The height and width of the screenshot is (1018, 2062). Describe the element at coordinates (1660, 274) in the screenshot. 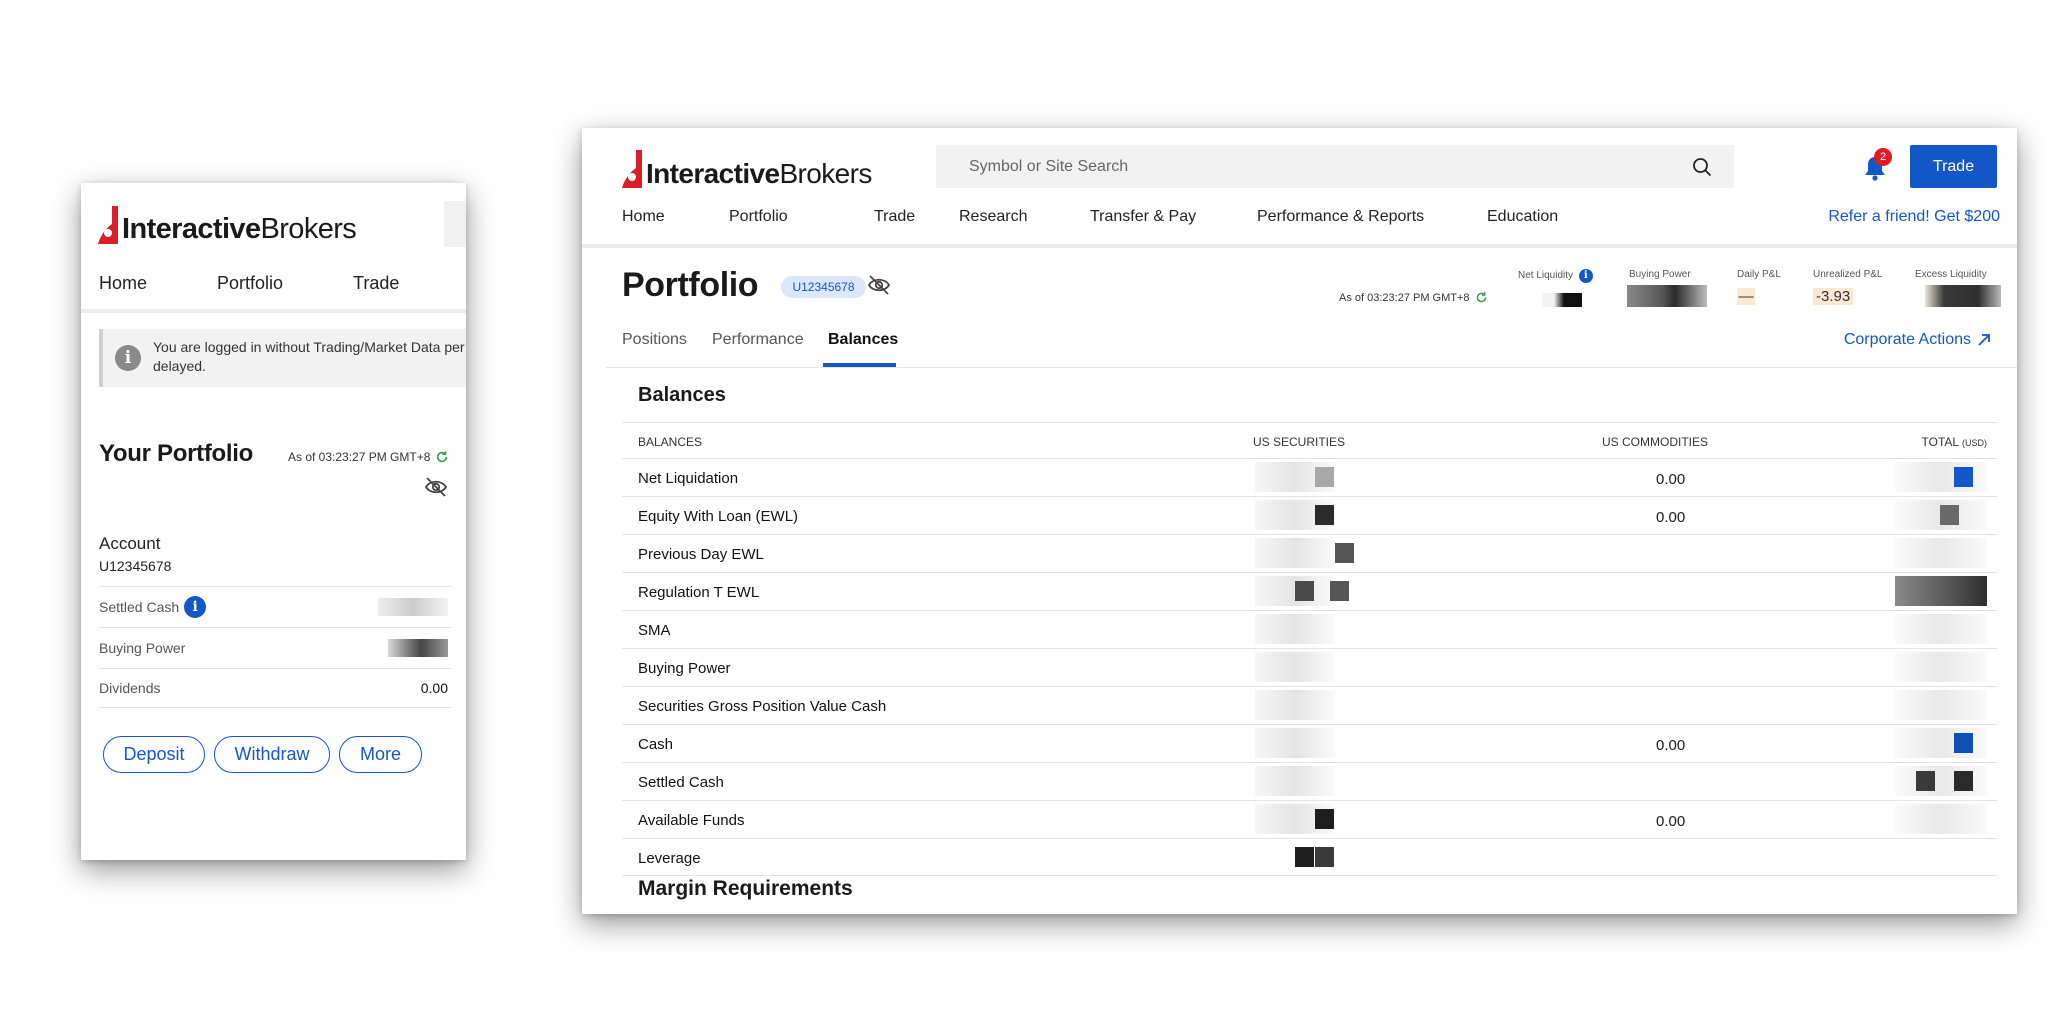

I see `buying-power-metric: Buying Power` at that location.